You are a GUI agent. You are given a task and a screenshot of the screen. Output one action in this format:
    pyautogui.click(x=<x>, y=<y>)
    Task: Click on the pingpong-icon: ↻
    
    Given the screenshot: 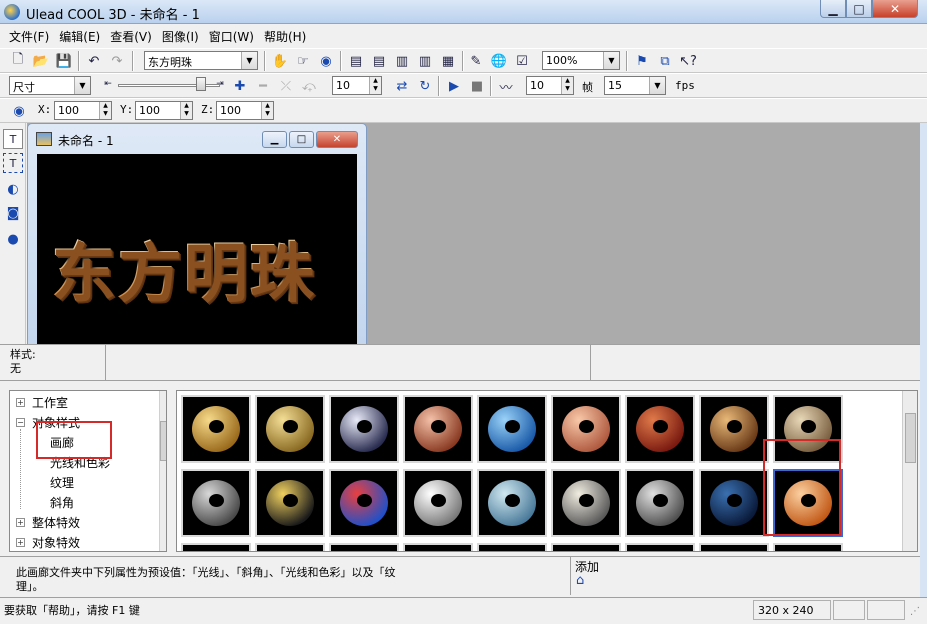 What is the action you would take?
    pyautogui.click(x=425, y=86)
    